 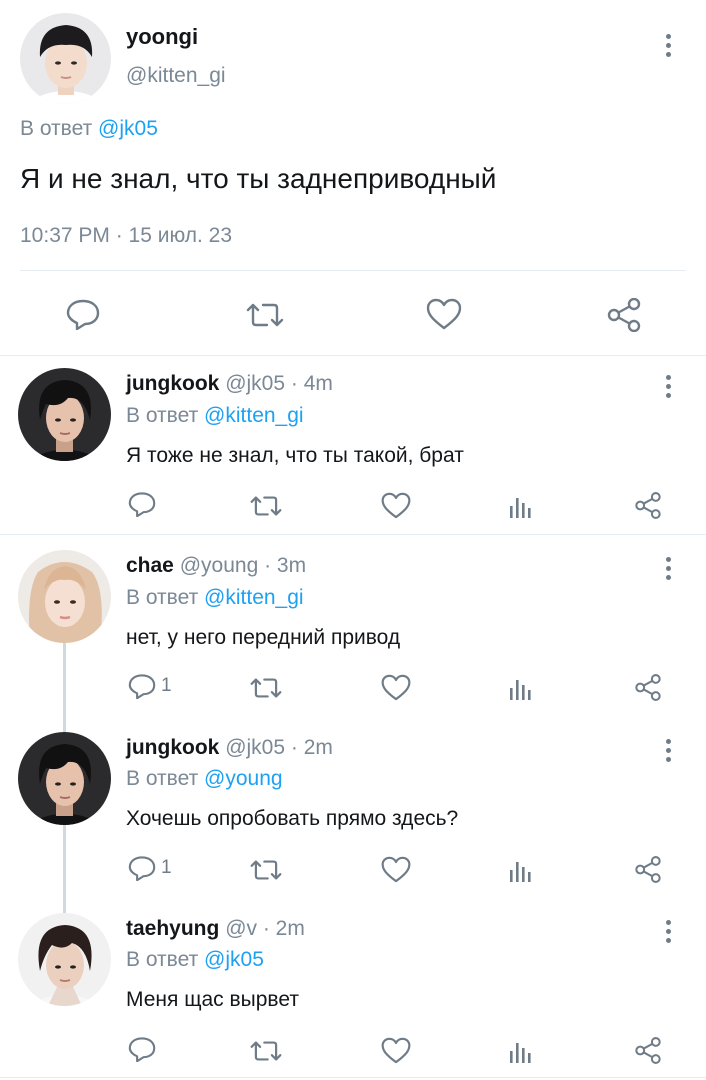 I want to click on author-name: taehyung, so click(x=172, y=928).